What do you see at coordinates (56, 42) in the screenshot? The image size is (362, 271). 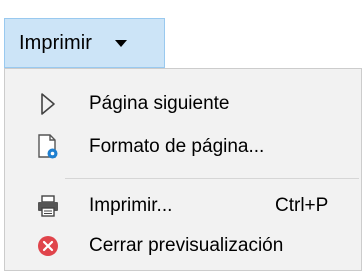 I see `print-button-label: Imprimir` at bounding box center [56, 42].